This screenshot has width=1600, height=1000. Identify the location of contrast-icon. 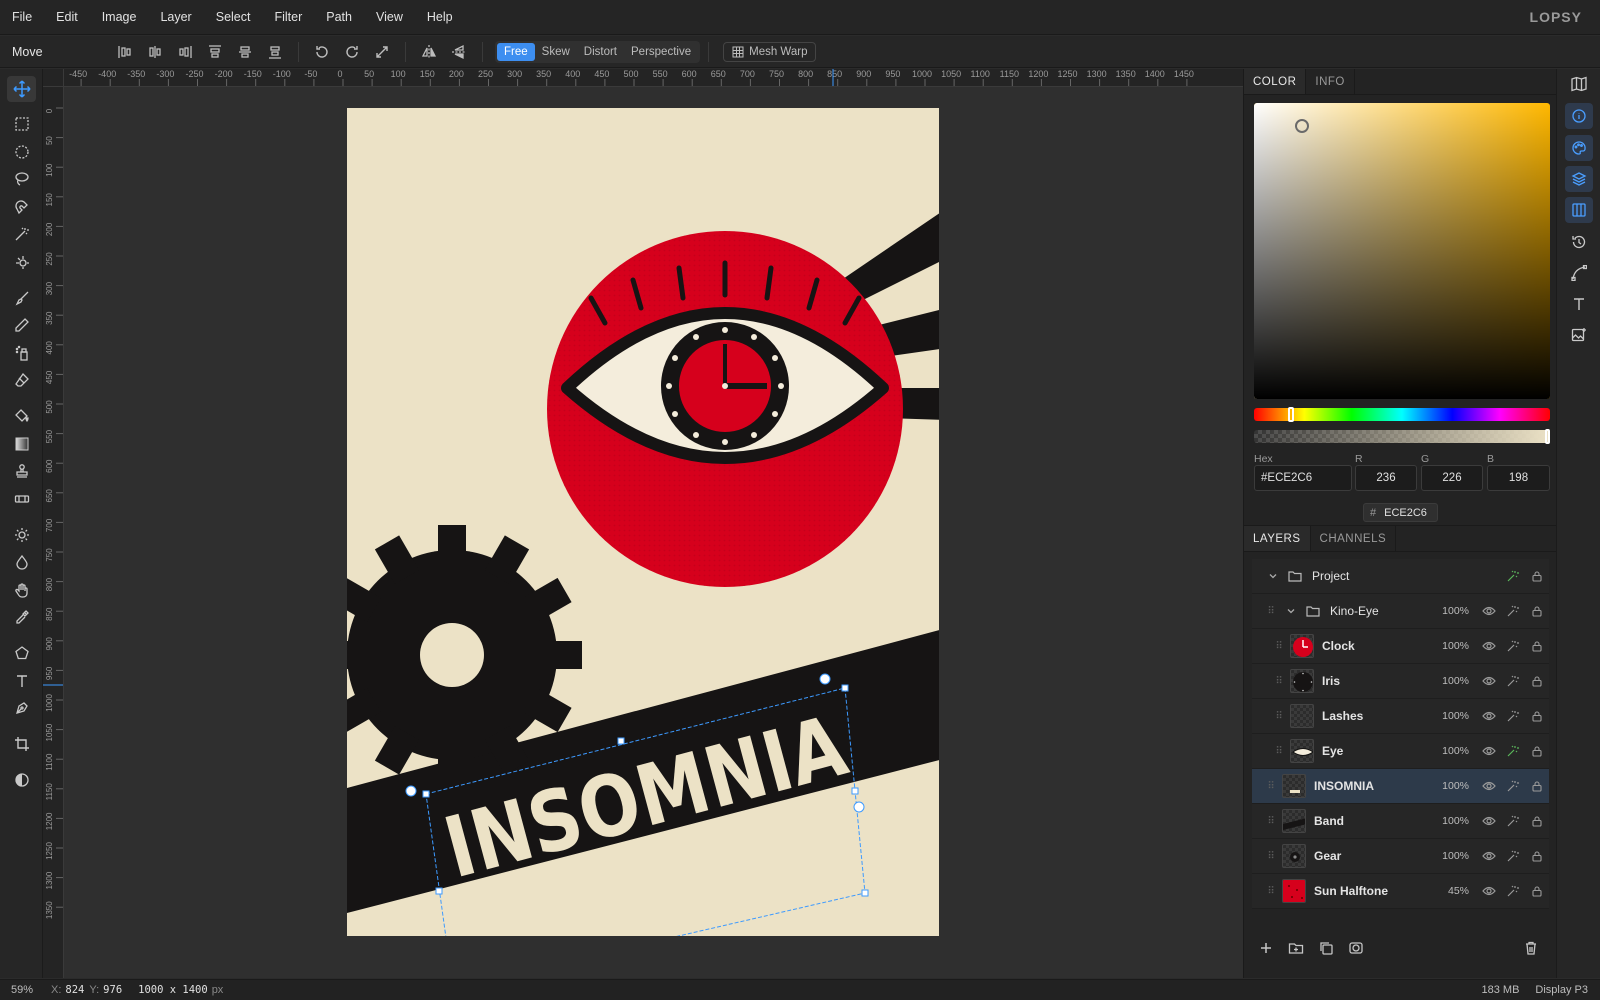
(21, 780).